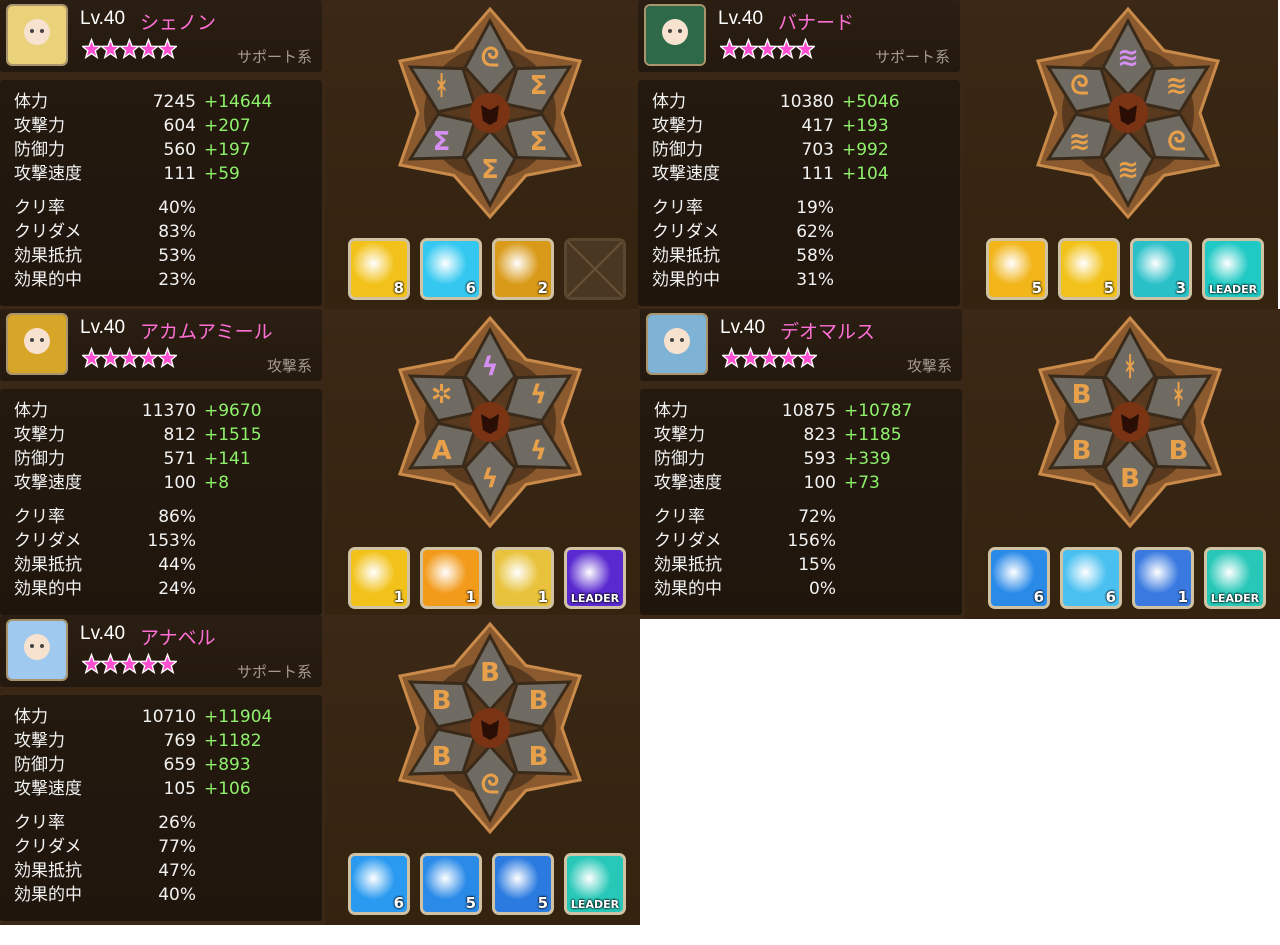 The width and height of the screenshot is (1280, 945). Describe the element at coordinates (164, 541) in the screenshot. I see `stat-row-crit-dmg: クリダメ 153%` at that location.